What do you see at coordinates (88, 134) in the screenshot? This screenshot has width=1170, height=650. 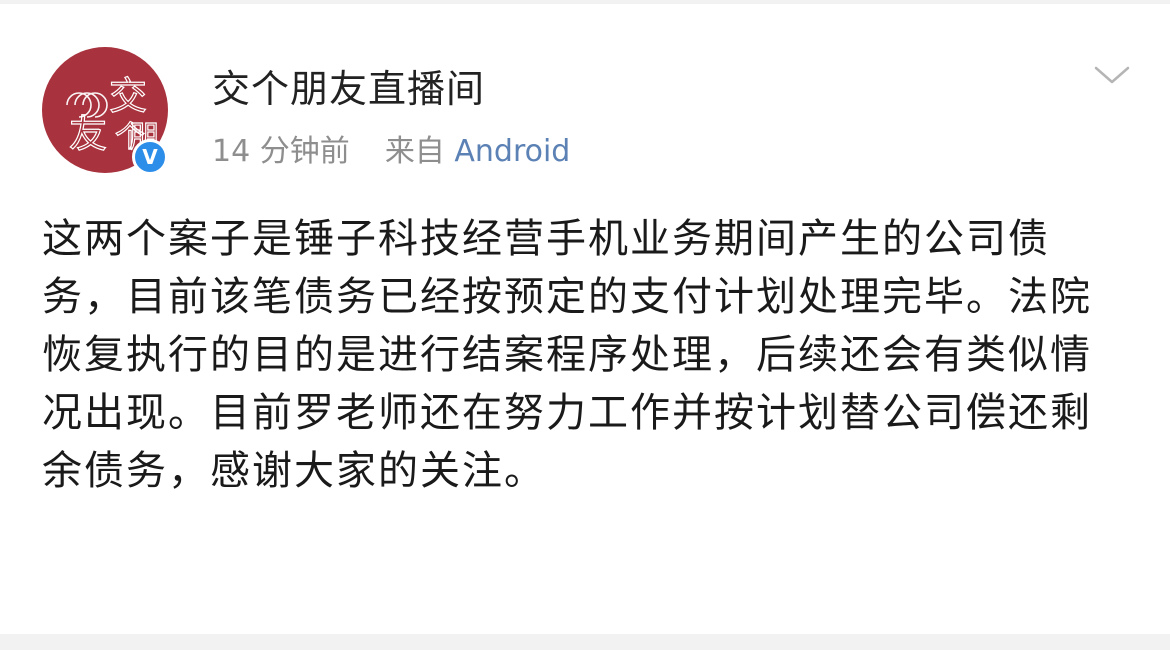 I see `avatar-char-4: 友` at bounding box center [88, 134].